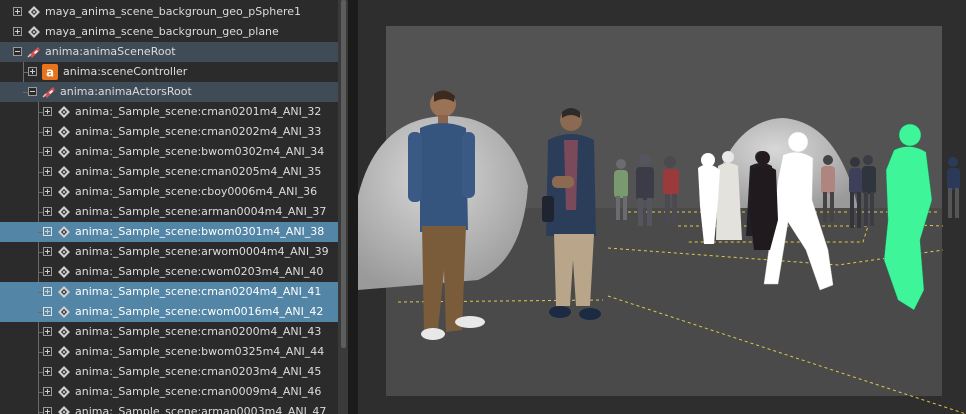  I want to click on outliner-item-label: anima:_Sample_scene:cman0204m4_ANI_41, so click(198, 291).